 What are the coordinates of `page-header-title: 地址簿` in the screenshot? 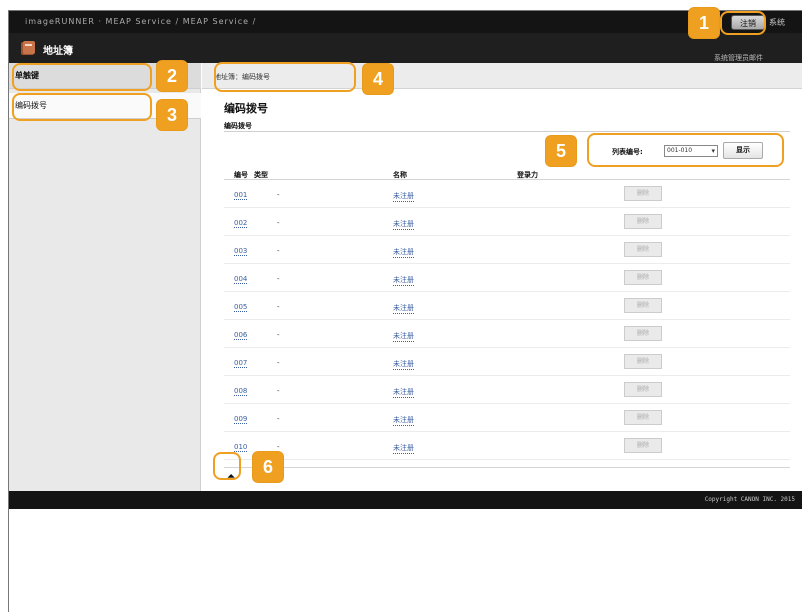 It's located at (58, 51).